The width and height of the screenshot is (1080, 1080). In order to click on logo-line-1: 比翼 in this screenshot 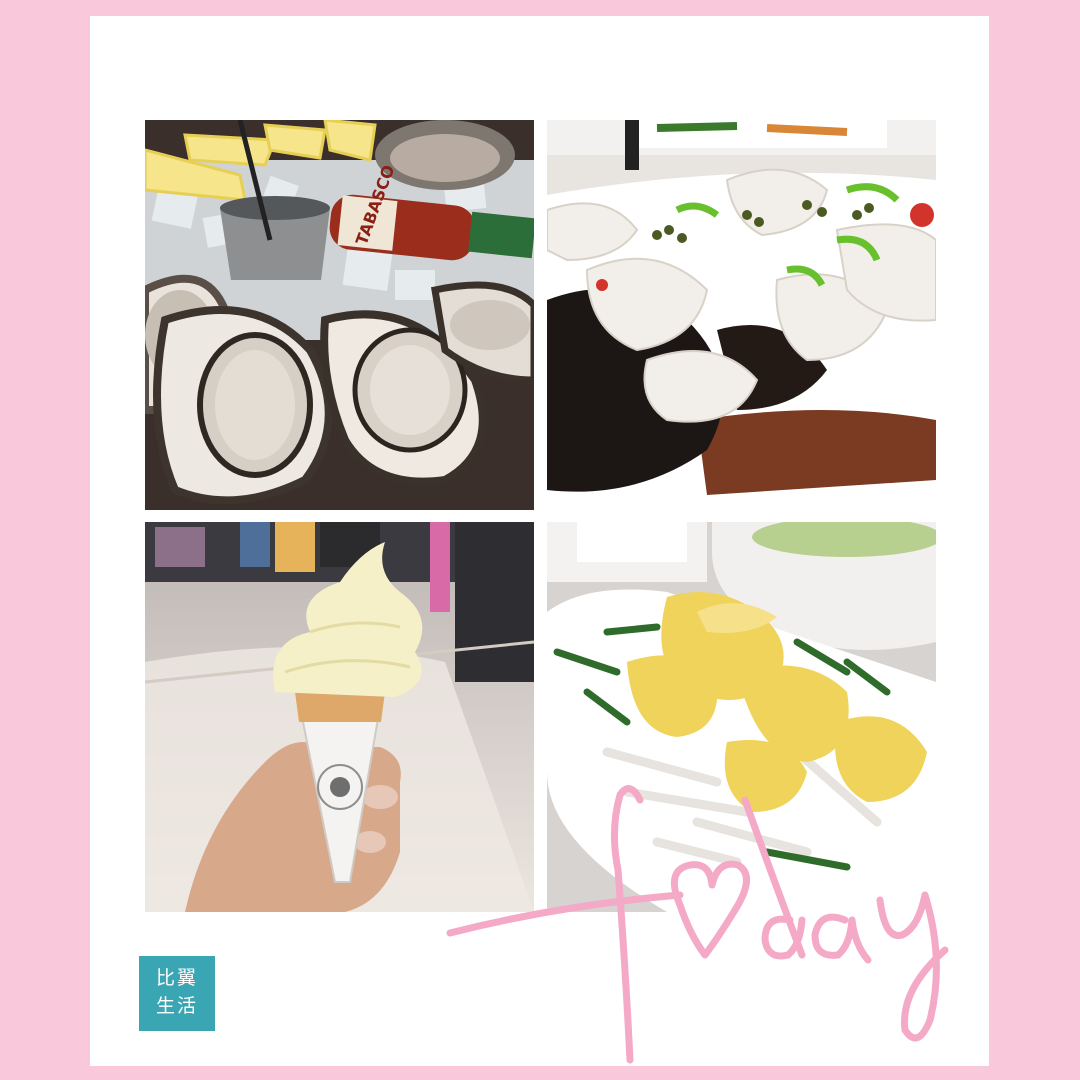, I will do `click(176, 978)`.